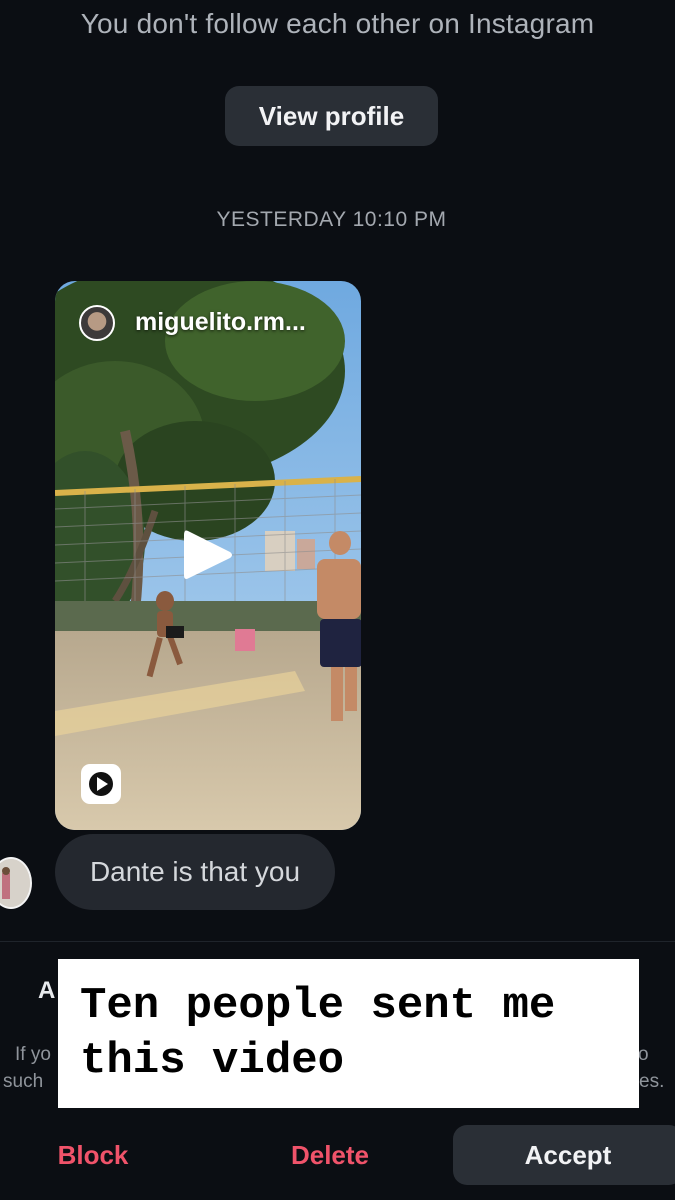 This screenshot has width=675, height=1200. Describe the element at coordinates (564, 1155) in the screenshot. I see `accept-button: Accept` at that location.